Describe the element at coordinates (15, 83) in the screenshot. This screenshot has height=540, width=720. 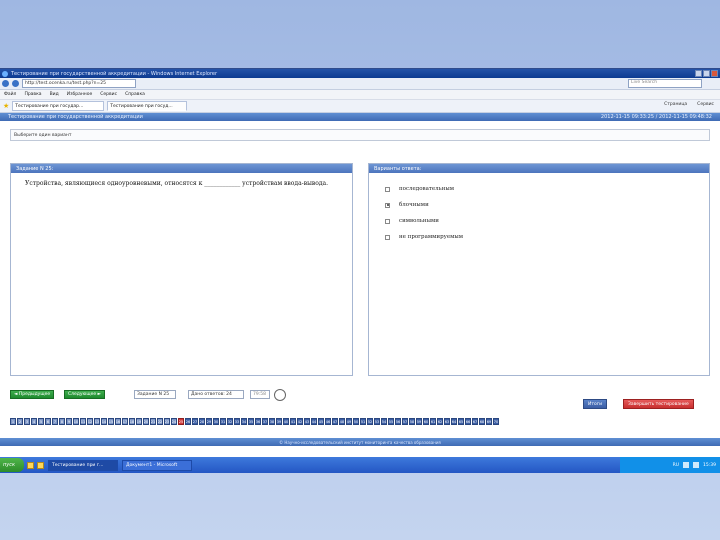
I see `forward-icon` at that location.